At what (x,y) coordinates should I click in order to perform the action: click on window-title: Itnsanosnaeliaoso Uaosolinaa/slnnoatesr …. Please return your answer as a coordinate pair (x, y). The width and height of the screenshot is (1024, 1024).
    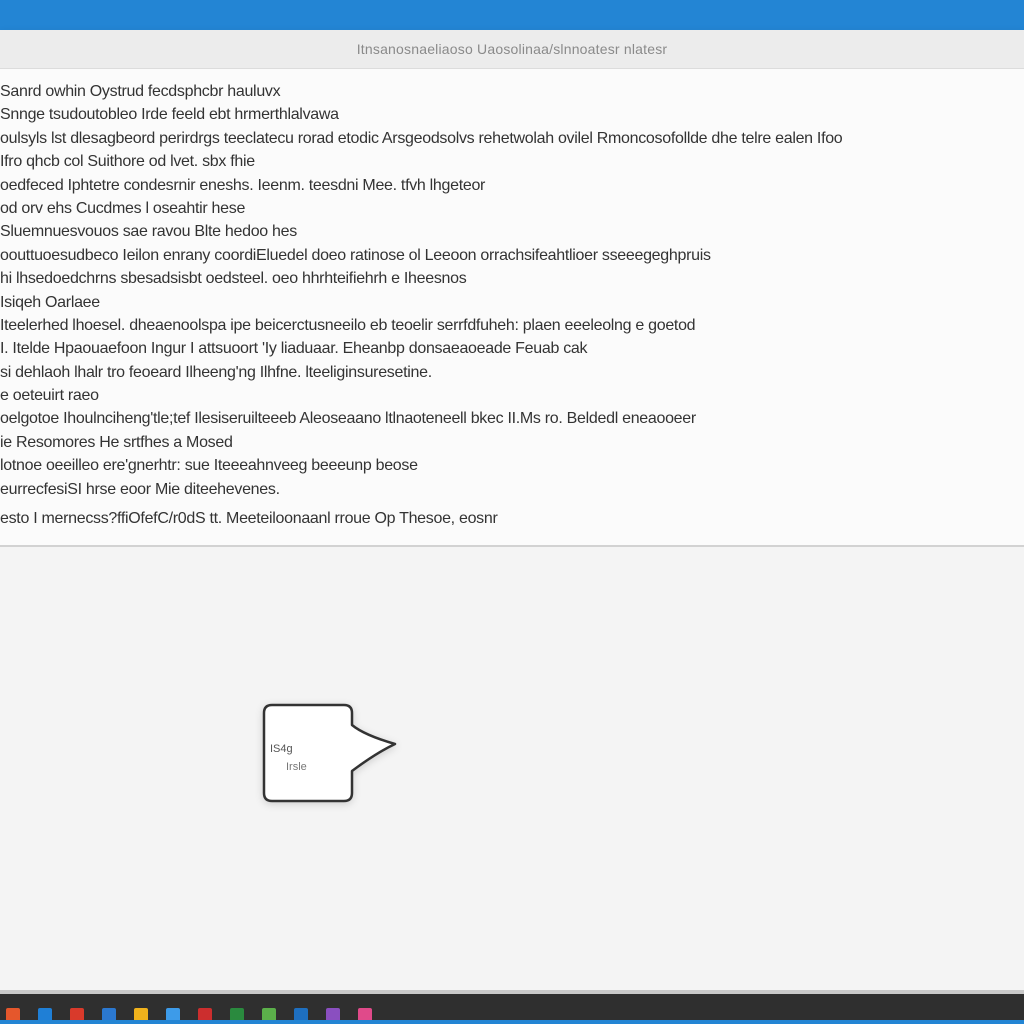
    Looking at the image, I should click on (512, 49).